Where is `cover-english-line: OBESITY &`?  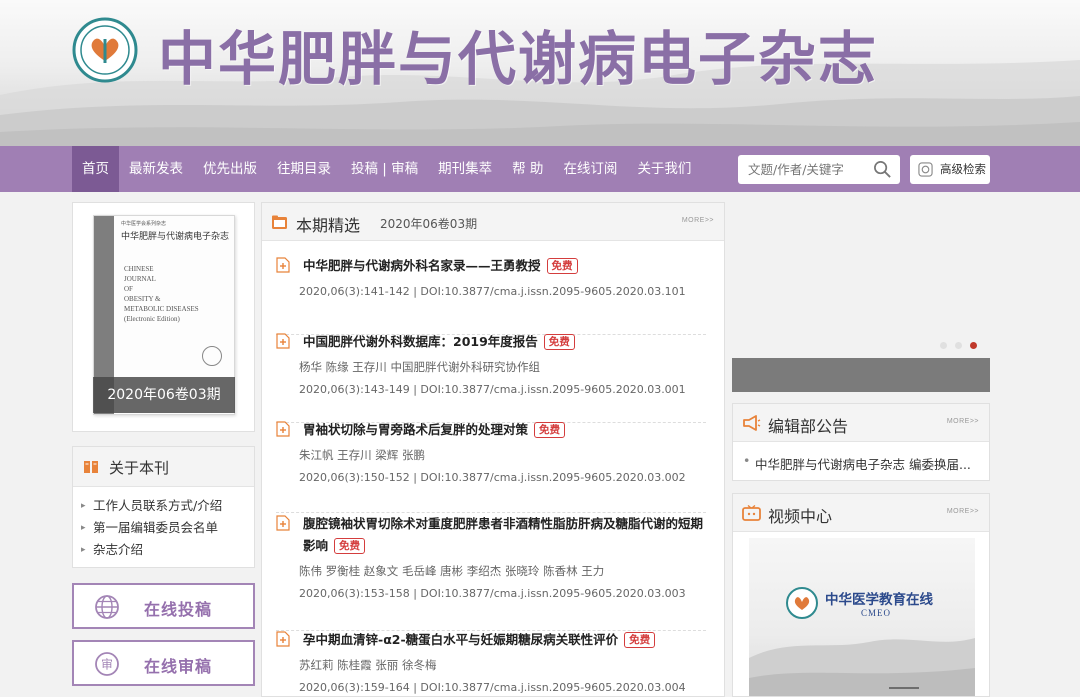
cover-english-line: OBESITY & is located at coordinates (142, 299).